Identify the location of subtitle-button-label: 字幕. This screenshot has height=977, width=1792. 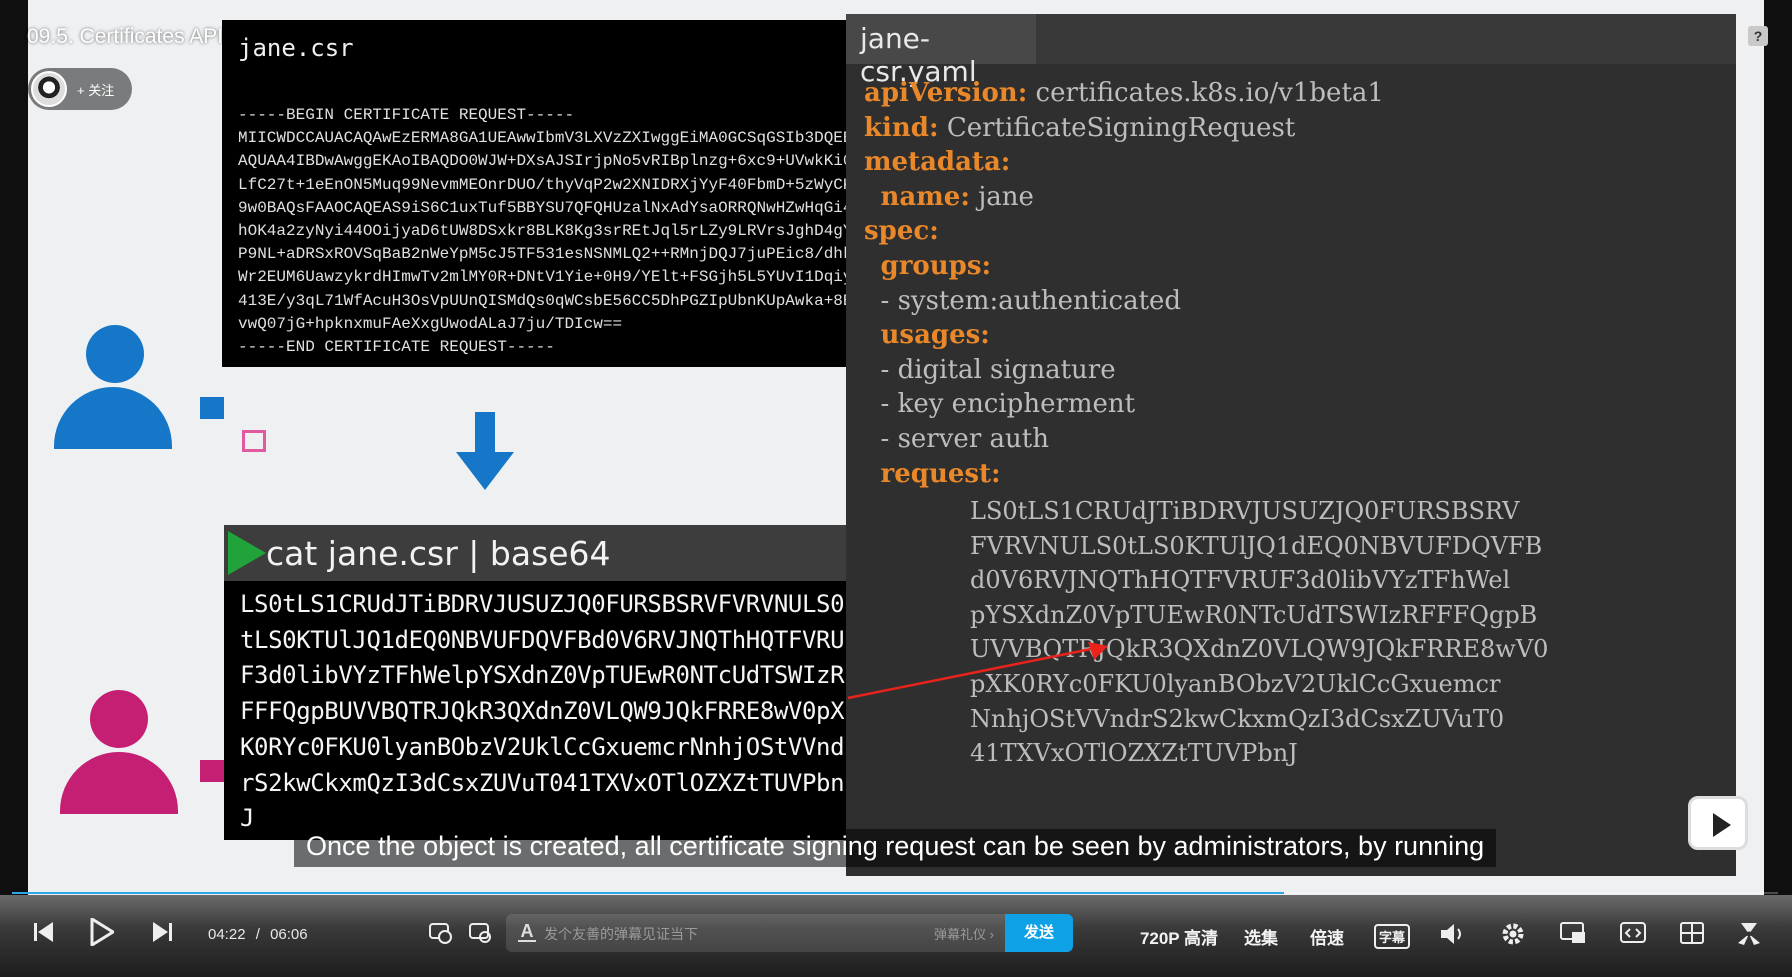
(1392, 936).